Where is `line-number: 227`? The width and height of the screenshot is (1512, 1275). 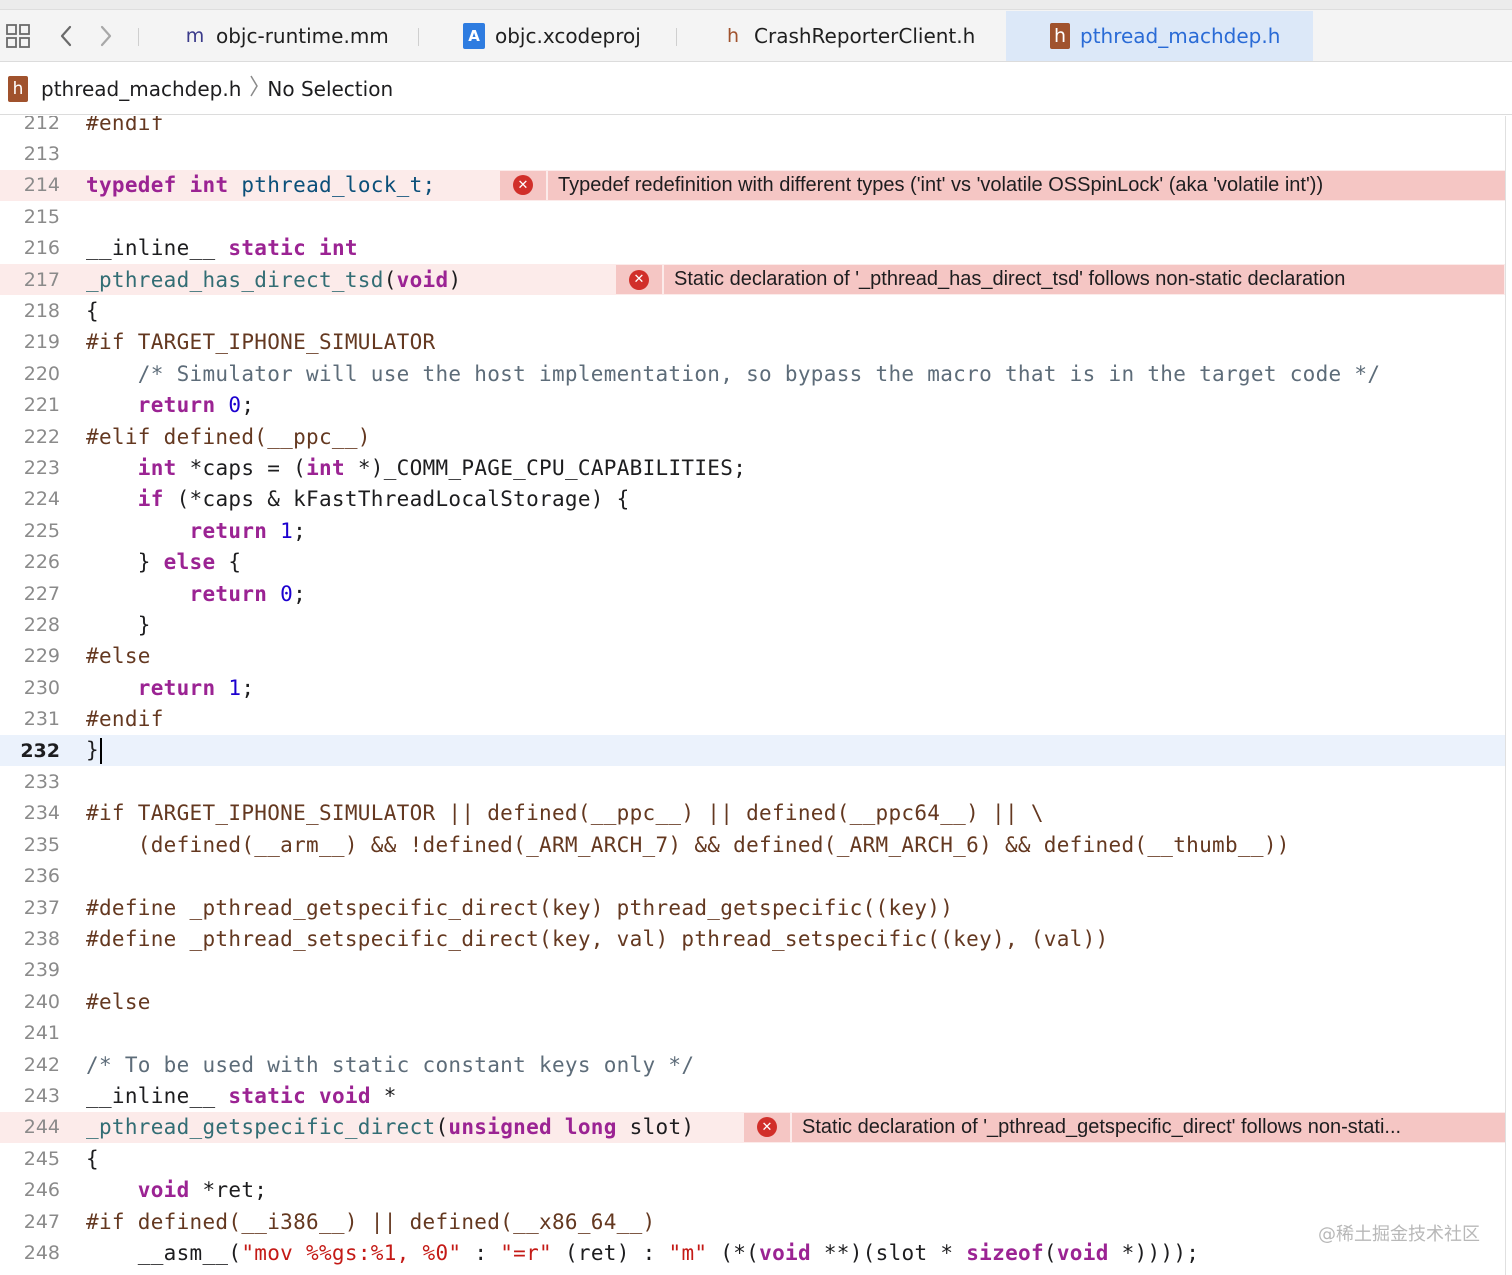 line-number: 227 is located at coordinates (41, 593).